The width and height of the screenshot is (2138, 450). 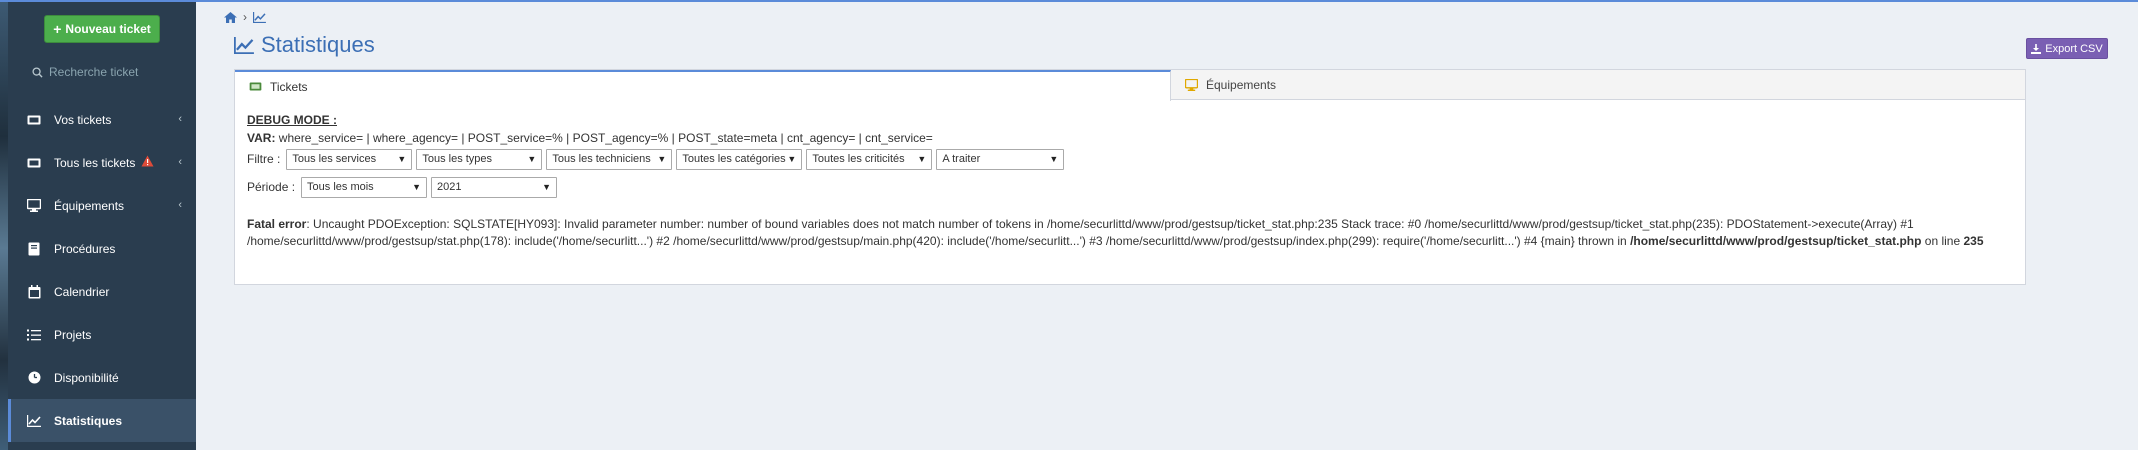 I want to click on ticket-search, so click(x=107, y=72).